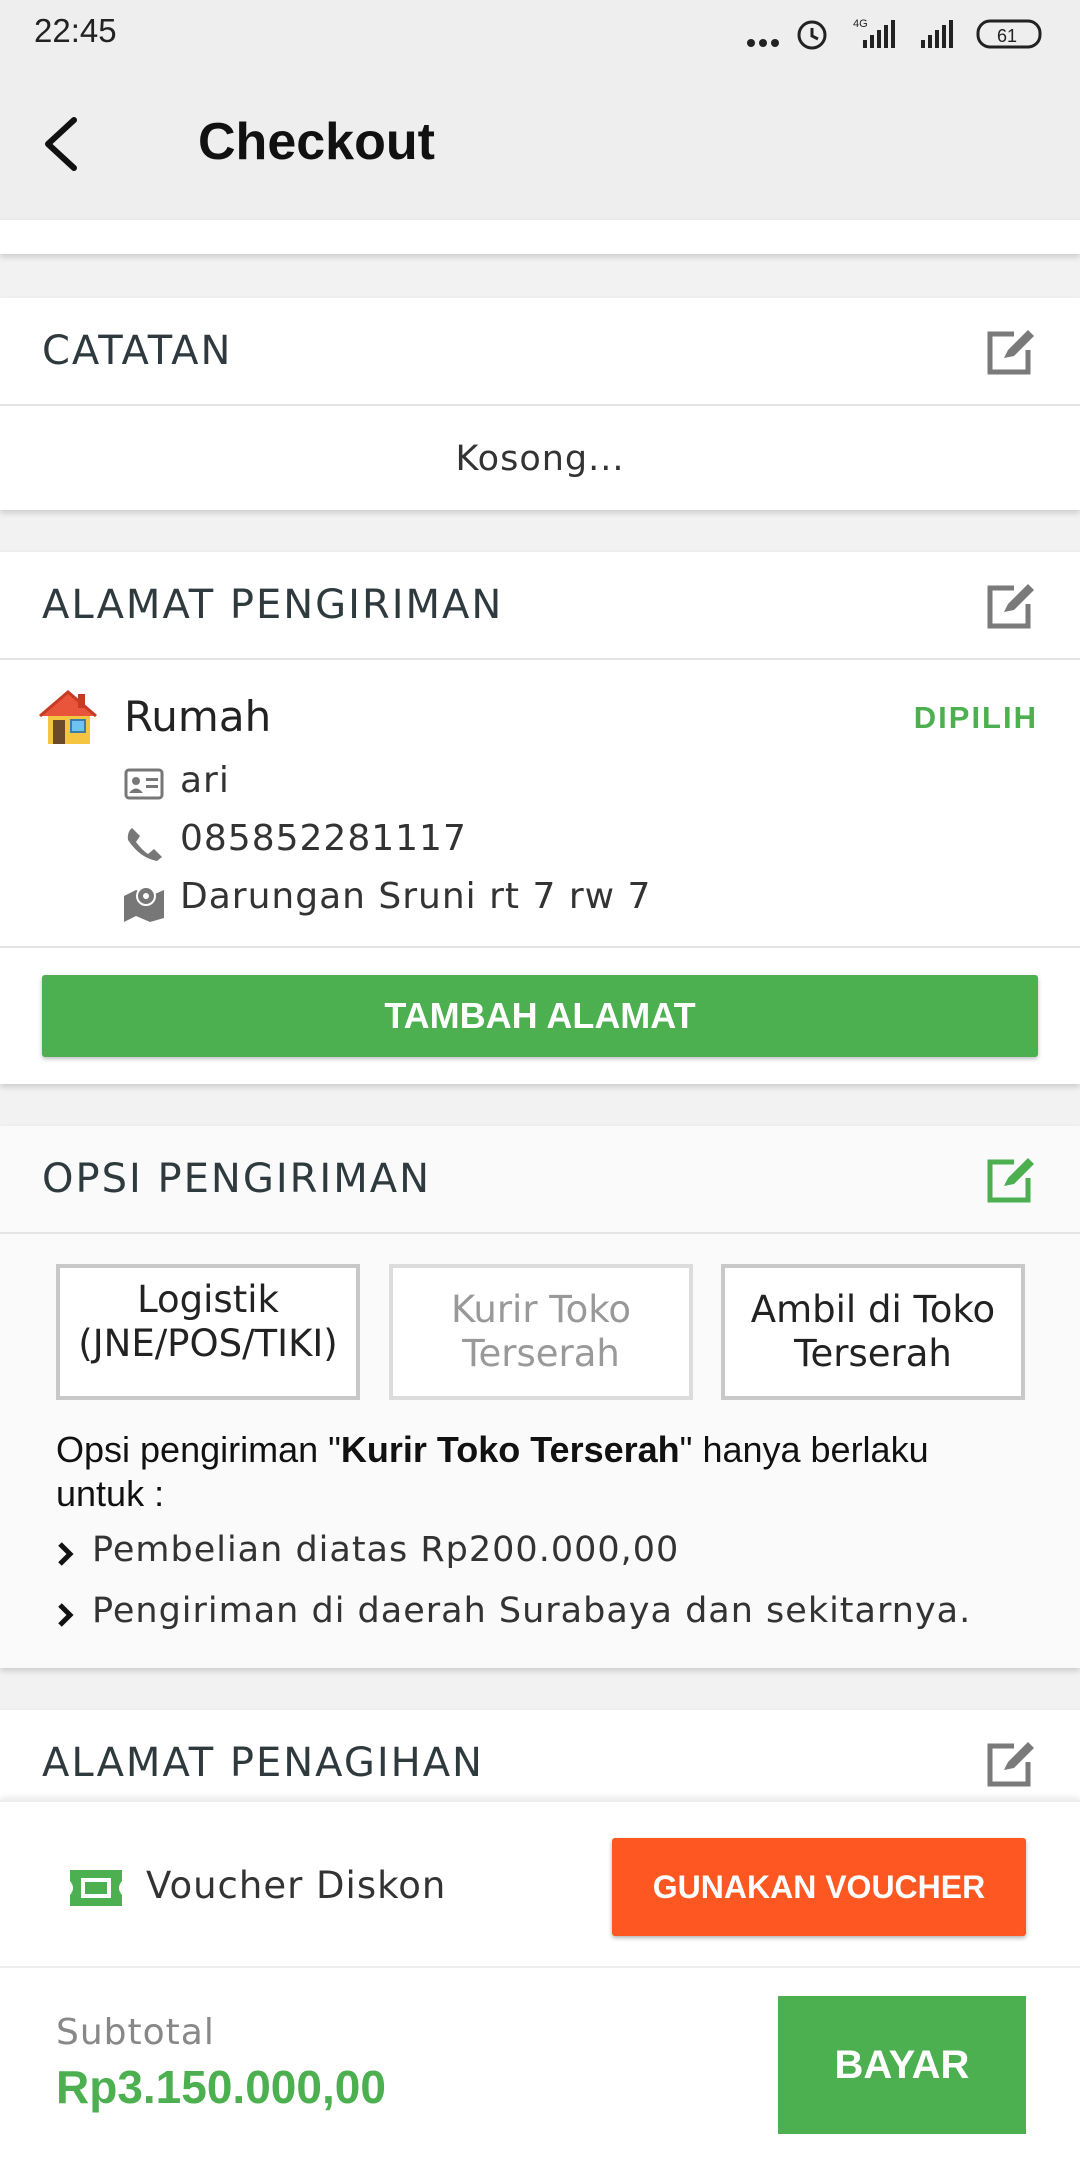  Describe the element at coordinates (68, 717) in the screenshot. I see `house-icon` at that location.